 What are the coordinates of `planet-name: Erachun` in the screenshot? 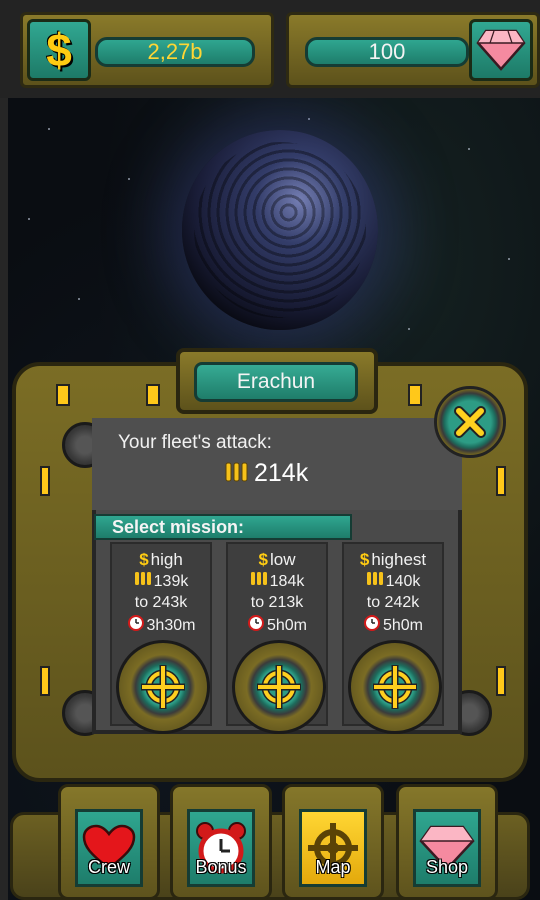 It's located at (276, 382).